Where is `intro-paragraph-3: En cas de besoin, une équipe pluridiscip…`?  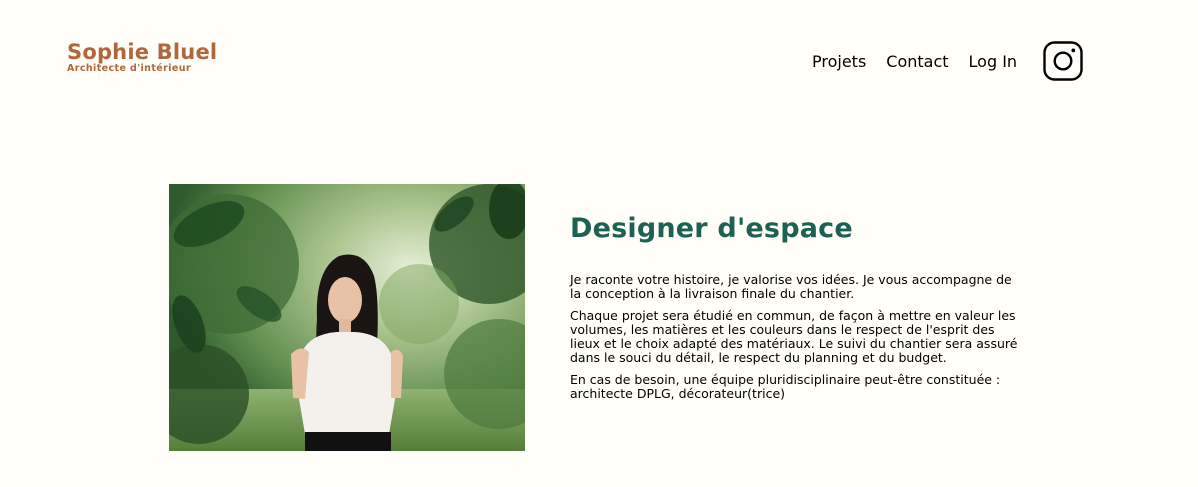
intro-paragraph-3: En cas de besoin, une équipe pluridiscip… is located at coordinates (785, 386).